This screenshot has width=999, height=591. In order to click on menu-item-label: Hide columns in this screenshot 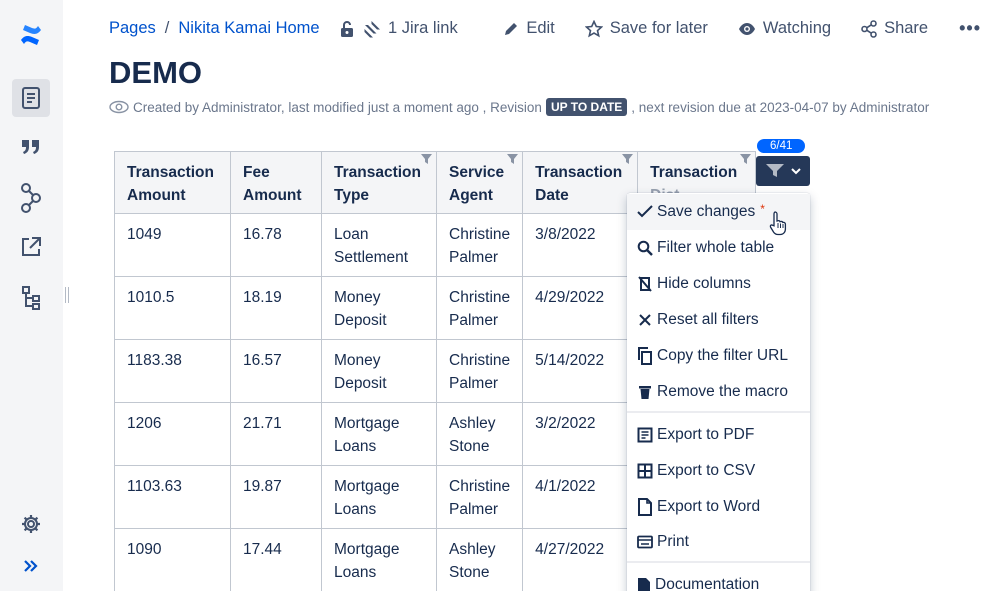, I will do `click(704, 284)`.